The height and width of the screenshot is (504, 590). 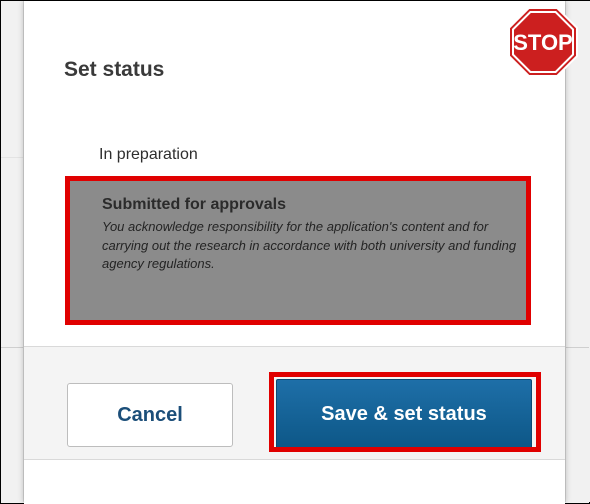 I want to click on status-option-label: Submitted for approvals, so click(x=194, y=204).